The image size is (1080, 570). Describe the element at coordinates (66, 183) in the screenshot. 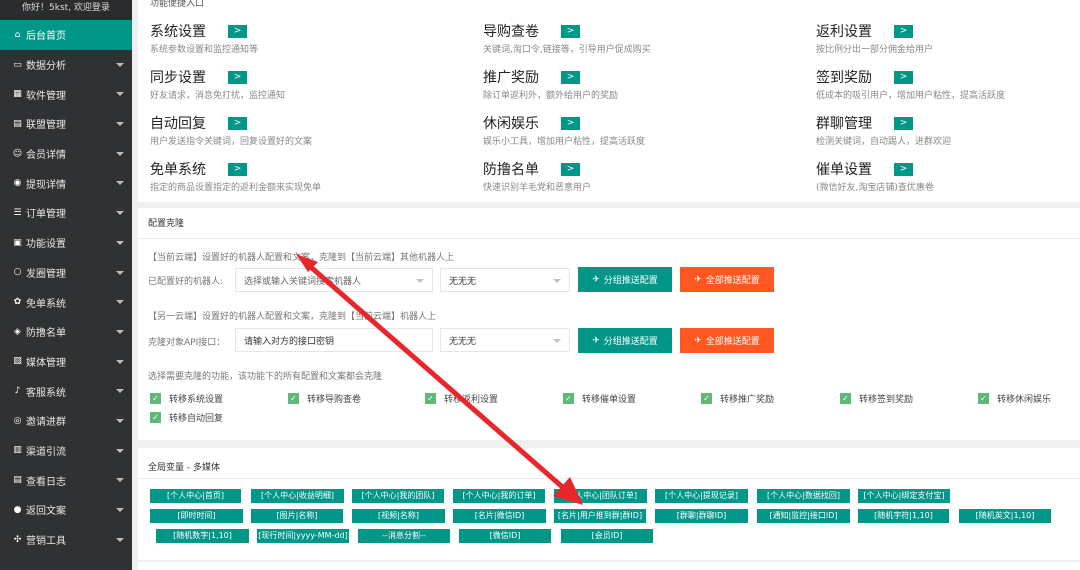

I see `sidebar-item-withdraw: ◉ 提现详情` at that location.